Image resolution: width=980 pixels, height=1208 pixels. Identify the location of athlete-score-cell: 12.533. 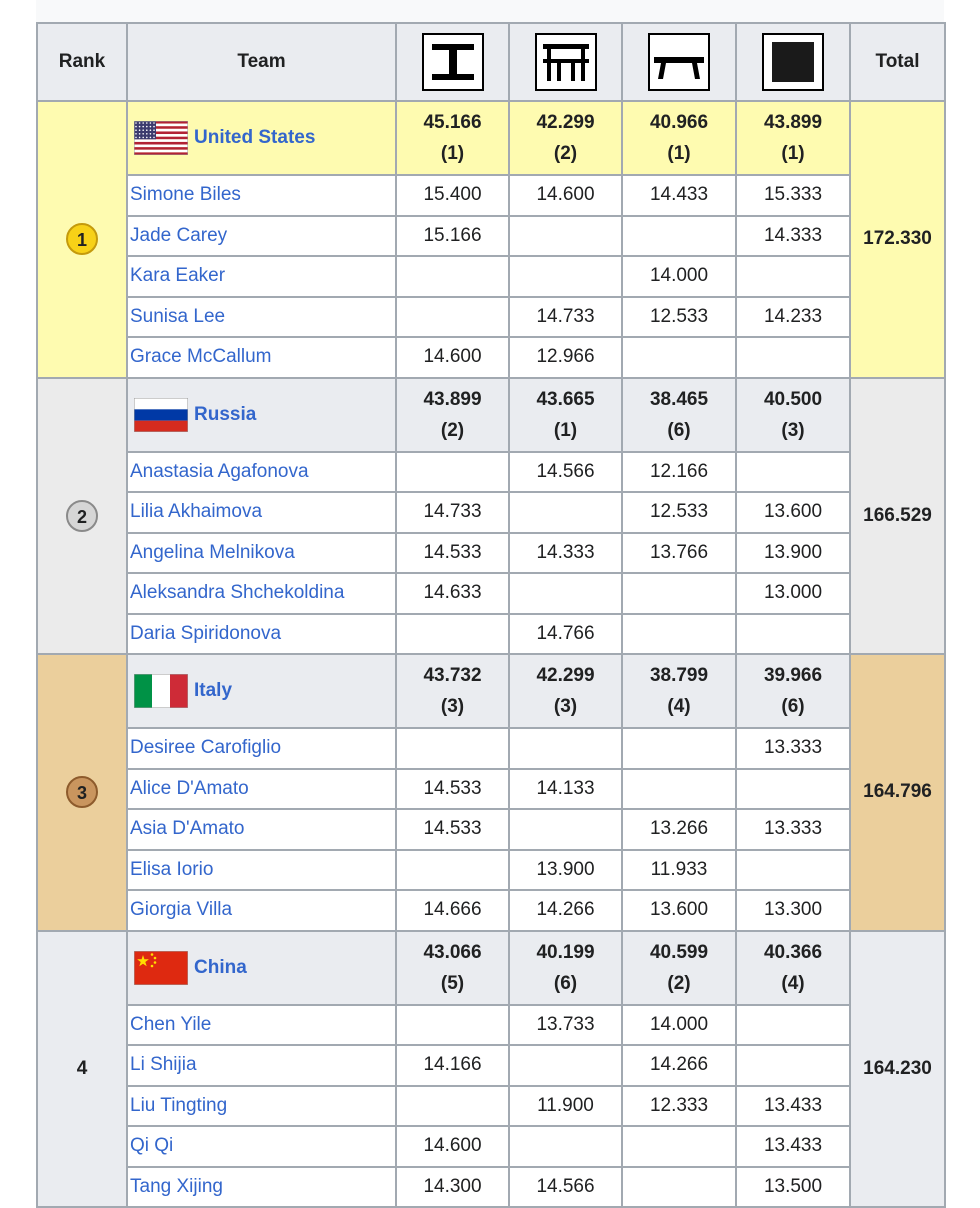
(679, 316).